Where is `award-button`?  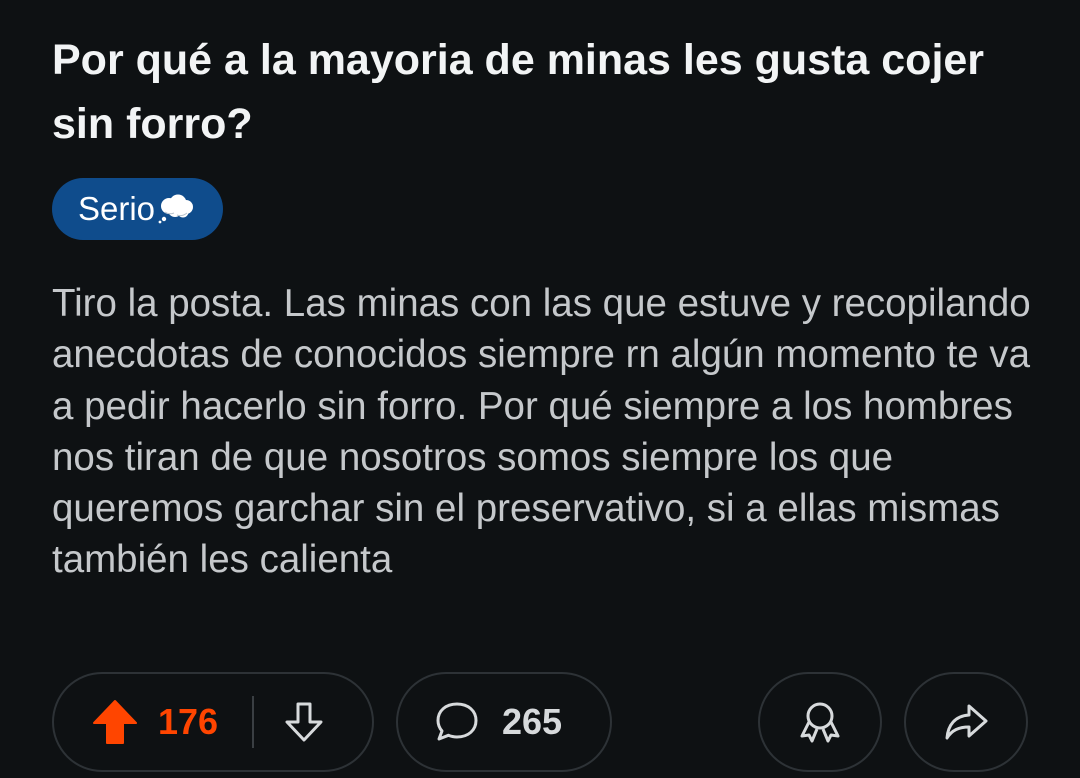
award-button is located at coordinates (820, 722).